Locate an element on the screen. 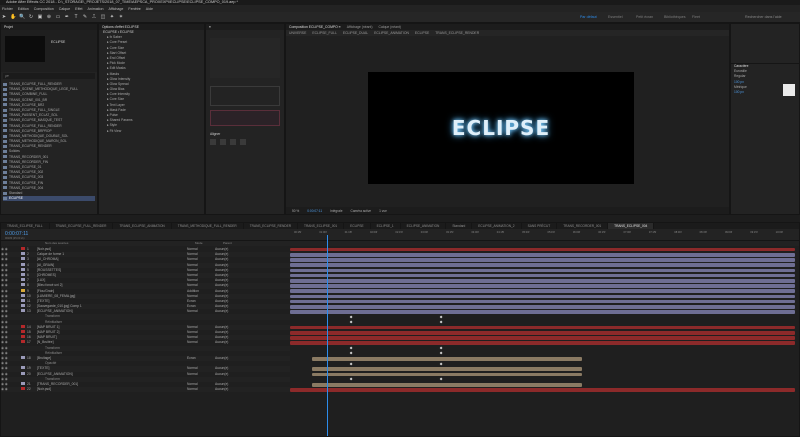 The width and height of the screenshot is (800, 437). menu-edition: Edition is located at coordinates (23, 9).